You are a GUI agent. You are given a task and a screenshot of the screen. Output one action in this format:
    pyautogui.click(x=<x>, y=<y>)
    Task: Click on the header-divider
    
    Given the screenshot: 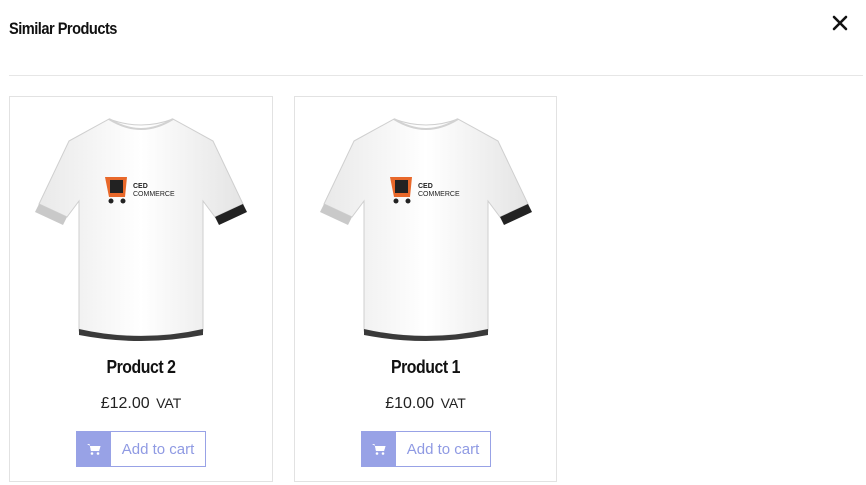 What is the action you would take?
    pyautogui.click(x=436, y=75)
    